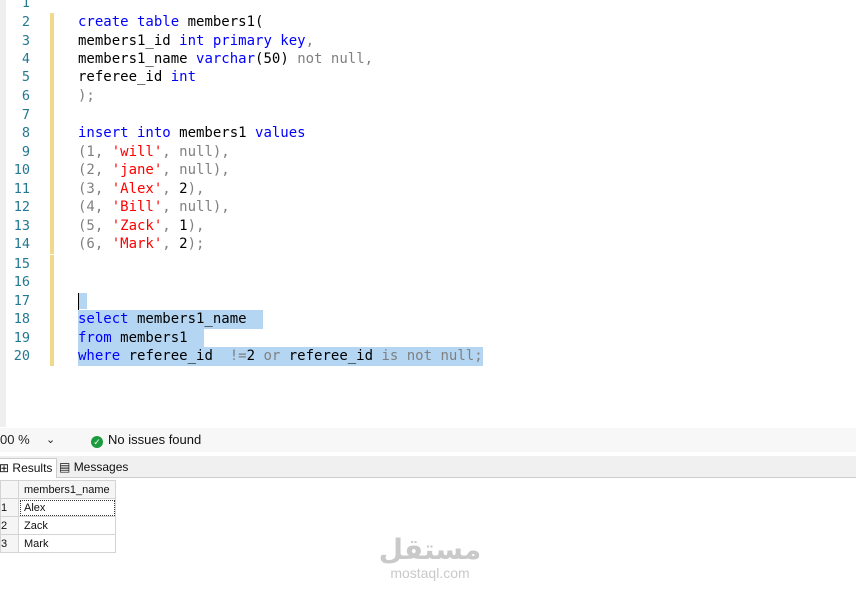 The image size is (856, 598). I want to click on tab-results: ⊞ Results, so click(29, 468).